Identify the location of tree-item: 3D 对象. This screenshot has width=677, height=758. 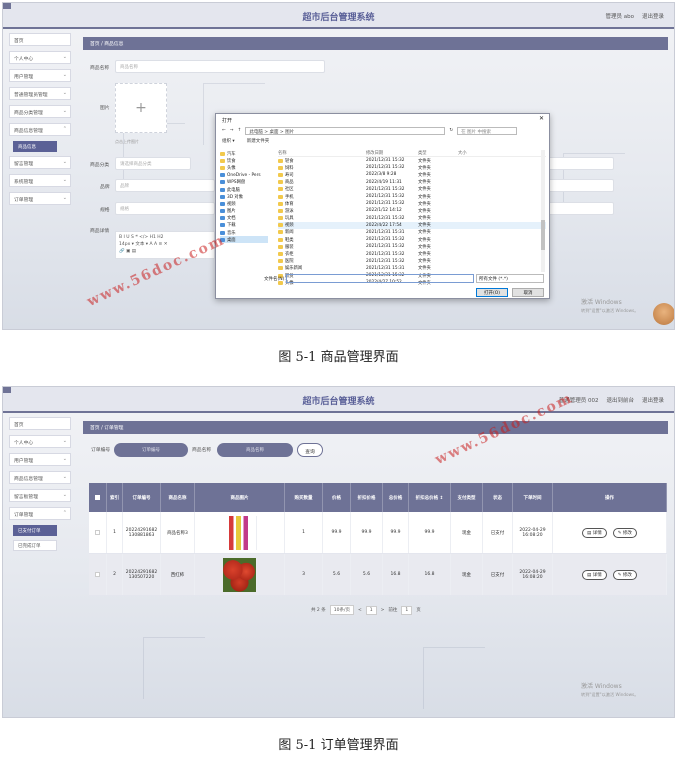
(244, 196).